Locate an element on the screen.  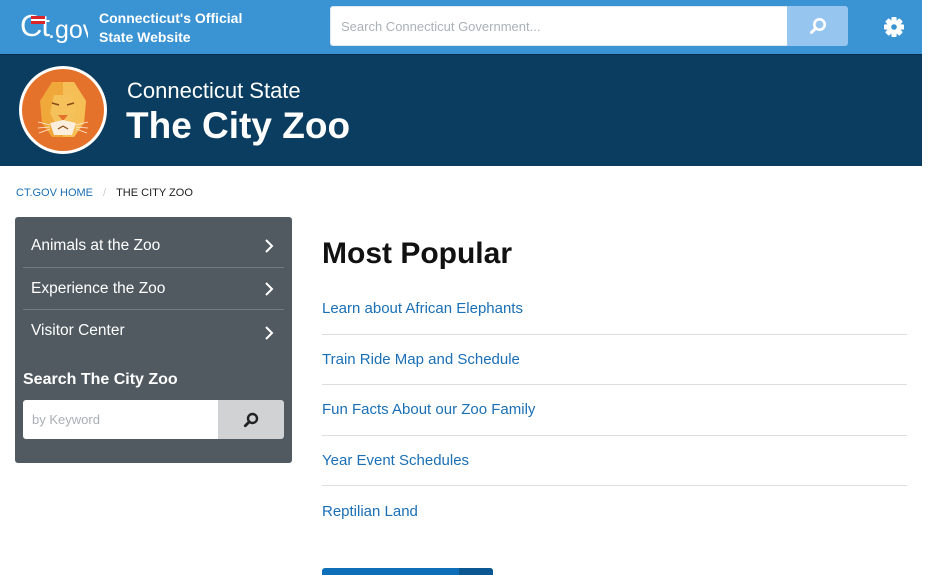
sidebar-item-visitor-center: Visitor Center is located at coordinates (153, 331).